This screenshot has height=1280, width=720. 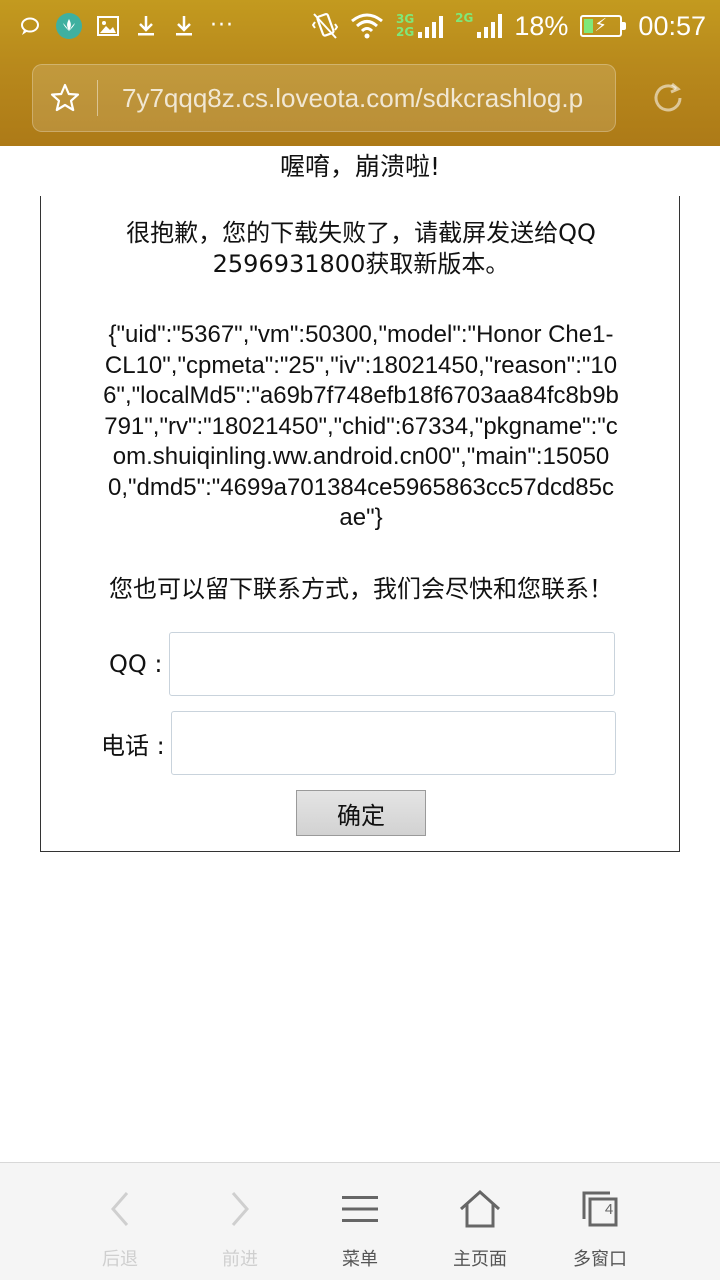 I want to click on network-type-label: 3G 2G, so click(x=405, y=26).